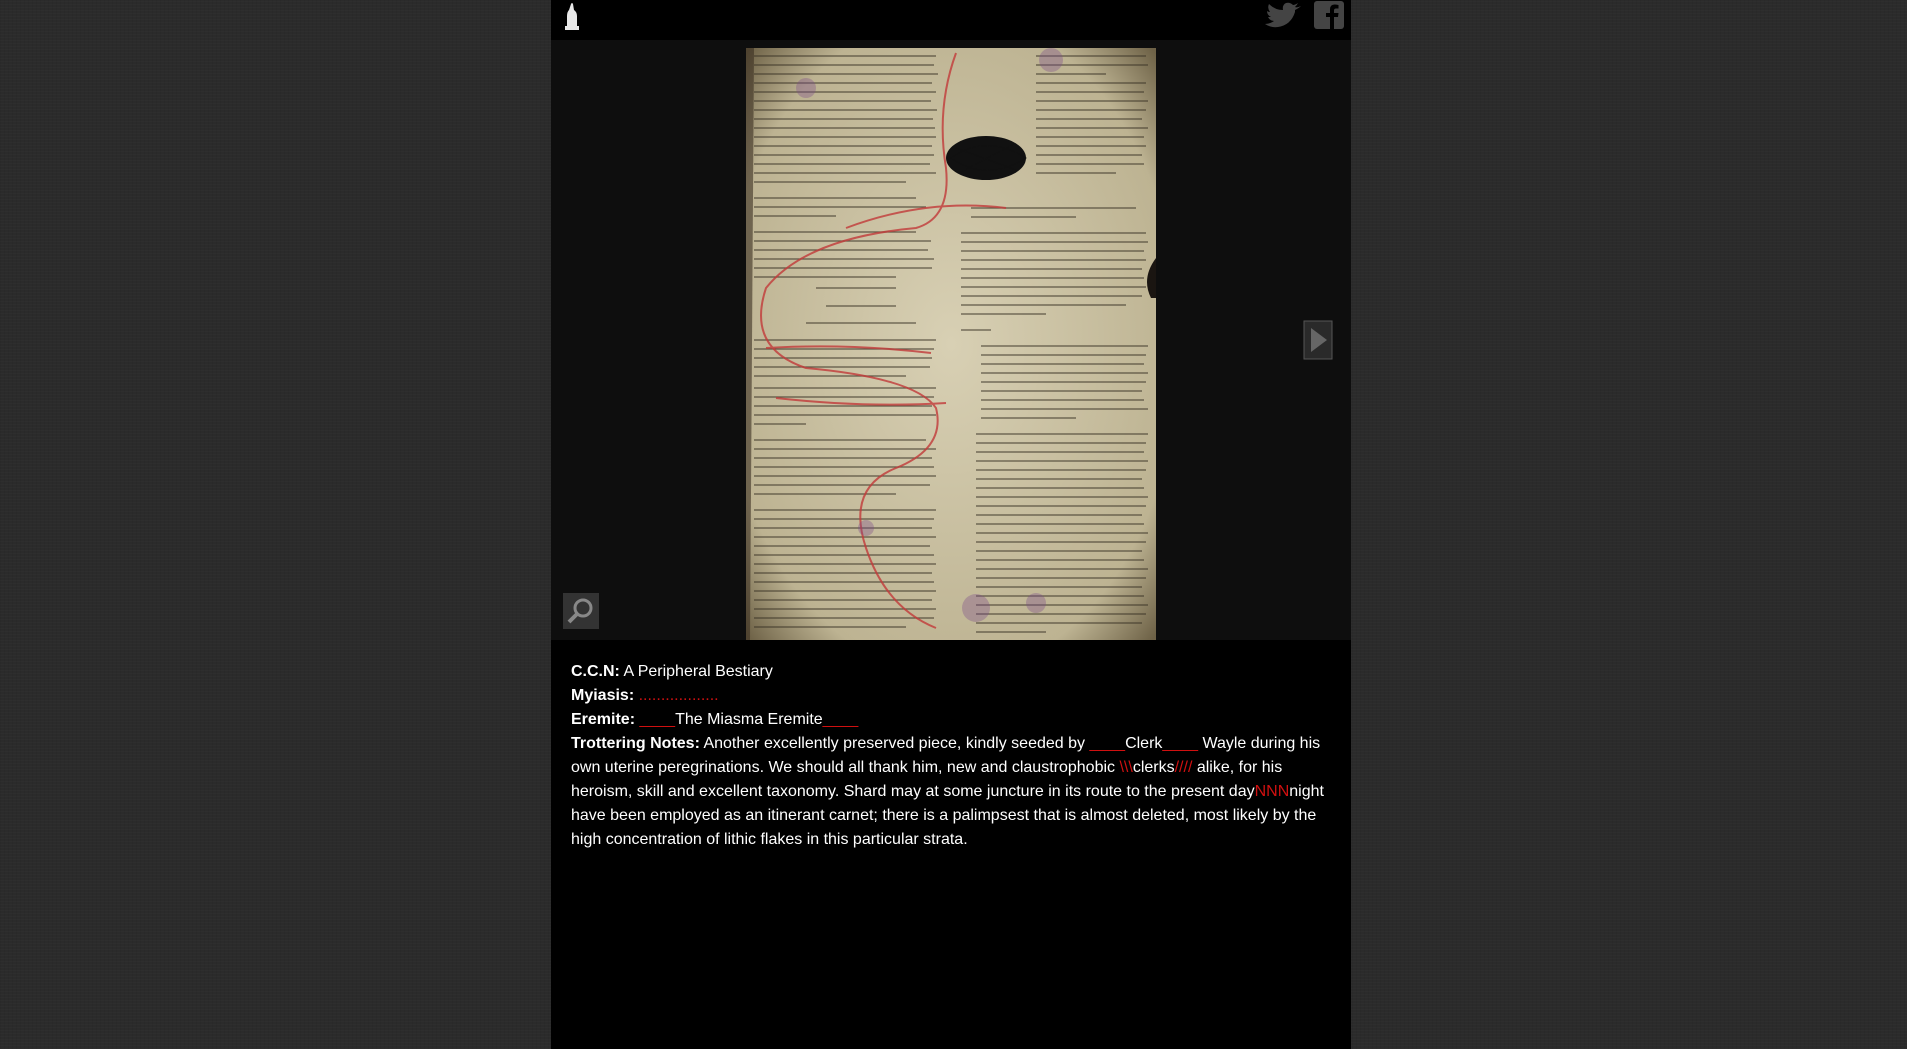 This screenshot has height=1049, width=1907. Describe the element at coordinates (603, 695) in the screenshot. I see `myiasis-label: Myiasis:` at that location.